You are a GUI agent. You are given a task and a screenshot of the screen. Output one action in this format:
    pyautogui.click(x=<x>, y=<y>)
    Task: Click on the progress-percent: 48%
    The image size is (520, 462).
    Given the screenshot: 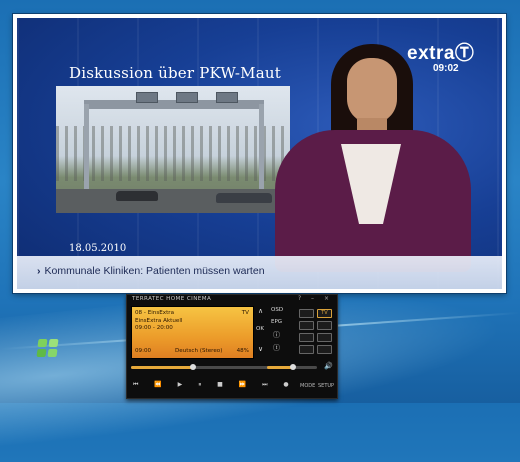 What is the action you would take?
    pyautogui.click(x=242, y=351)
    